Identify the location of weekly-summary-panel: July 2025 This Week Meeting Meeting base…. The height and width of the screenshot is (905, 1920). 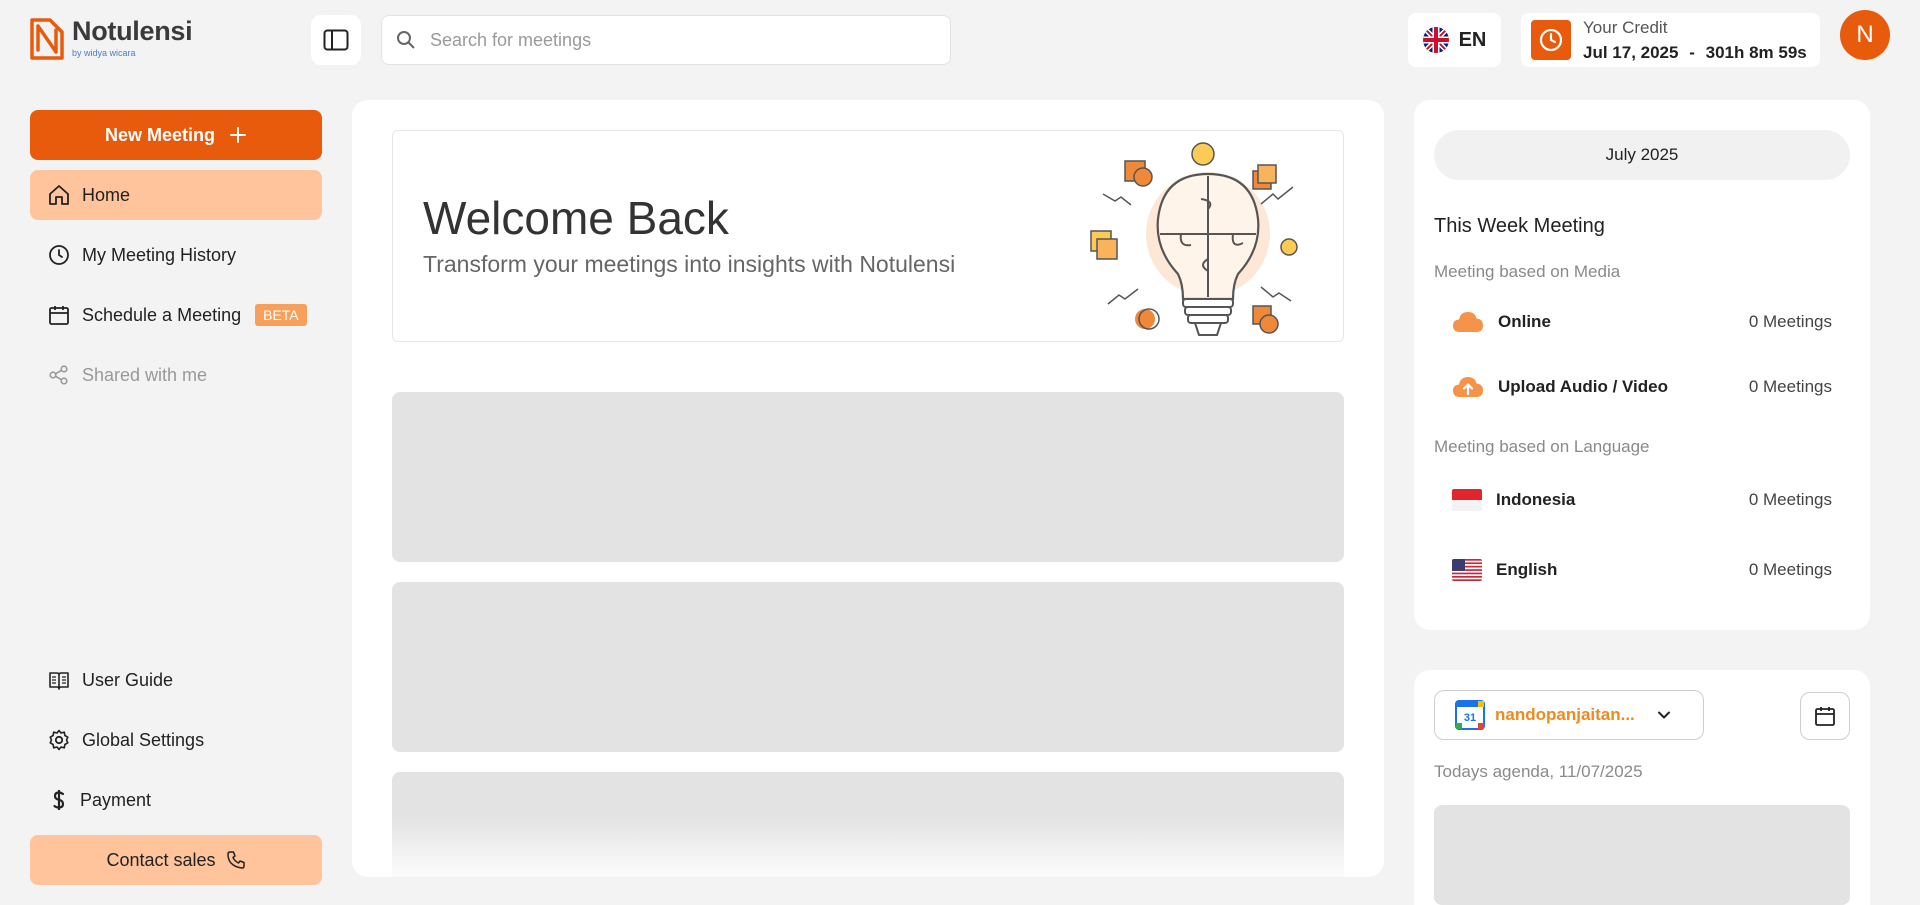
(1642, 365).